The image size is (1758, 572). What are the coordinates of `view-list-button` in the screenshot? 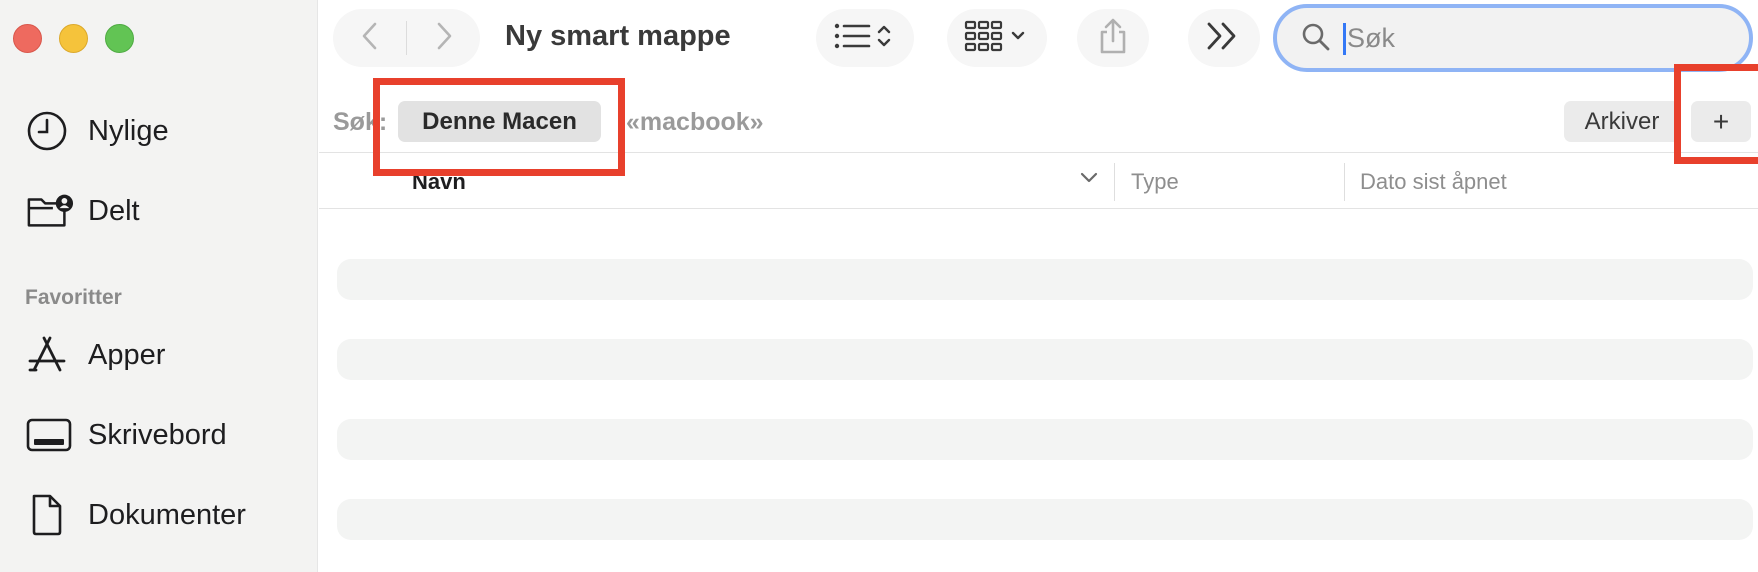 It's located at (865, 38).